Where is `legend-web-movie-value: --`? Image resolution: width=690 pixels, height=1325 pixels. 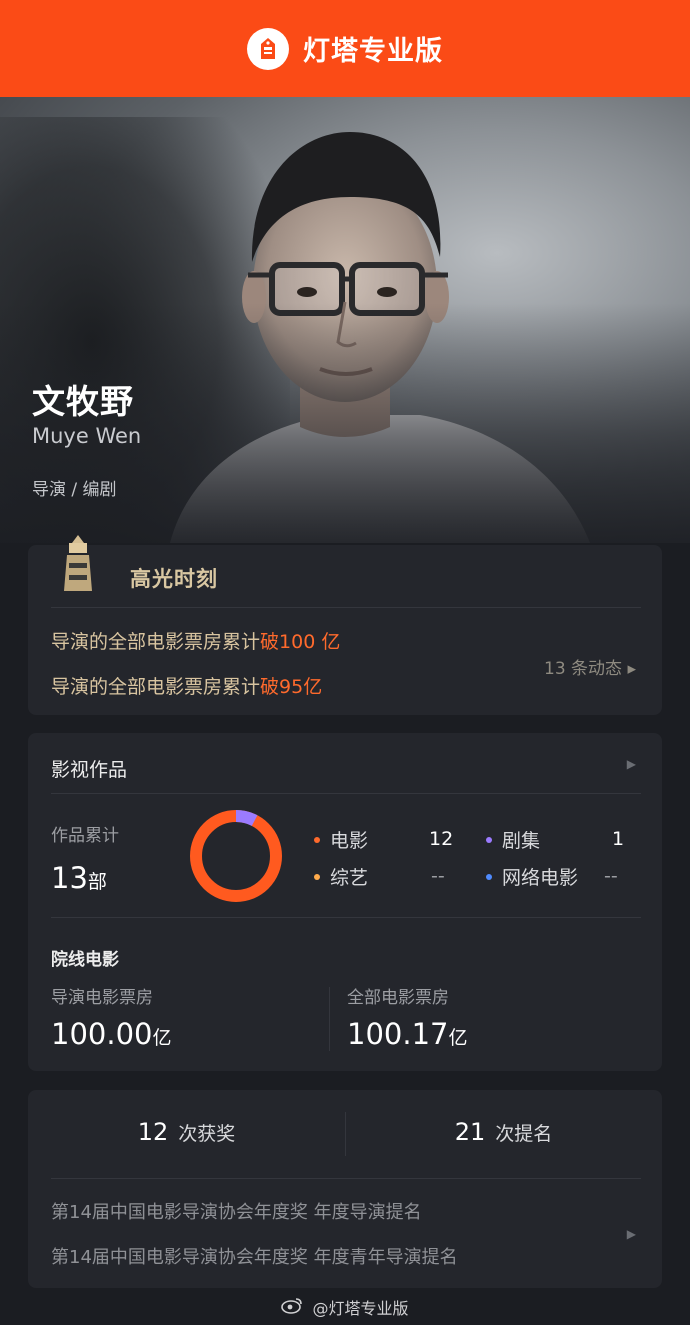 legend-web-movie-value: -- is located at coordinates (611, 876).